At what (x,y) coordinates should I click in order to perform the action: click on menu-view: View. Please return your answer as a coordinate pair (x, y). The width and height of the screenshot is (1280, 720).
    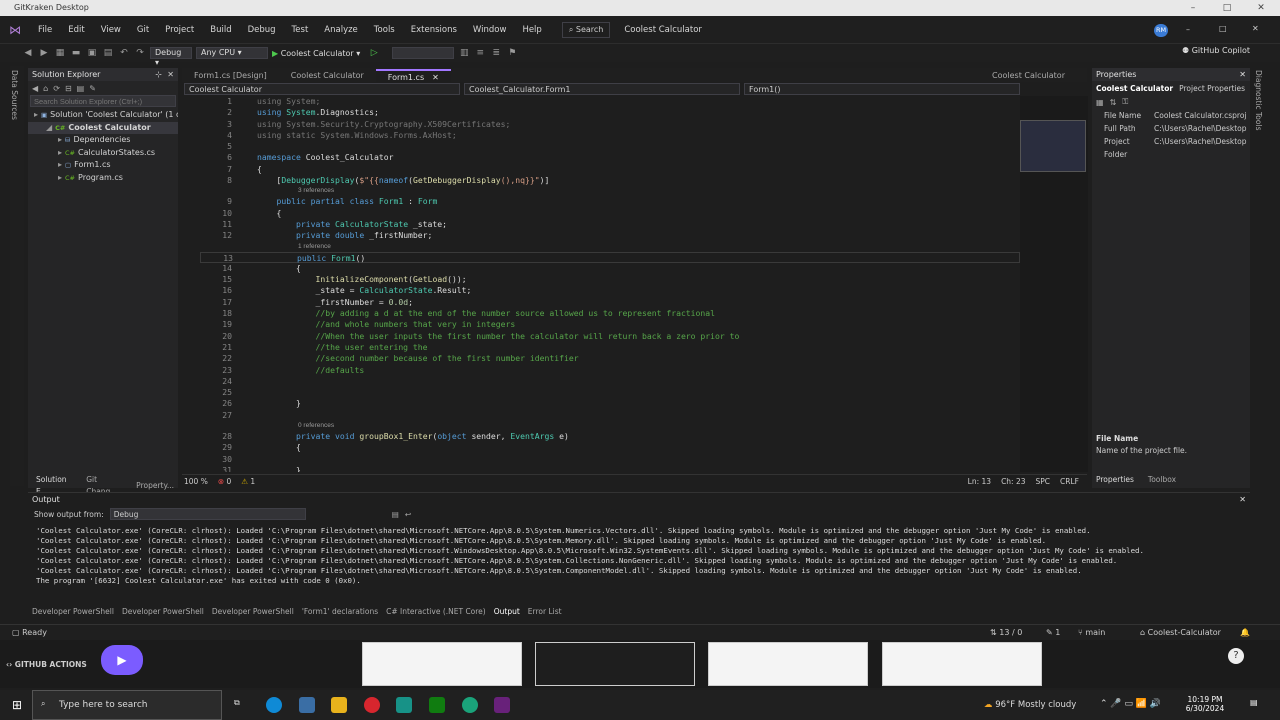
    Looking at the image, I should click on (111, 30).